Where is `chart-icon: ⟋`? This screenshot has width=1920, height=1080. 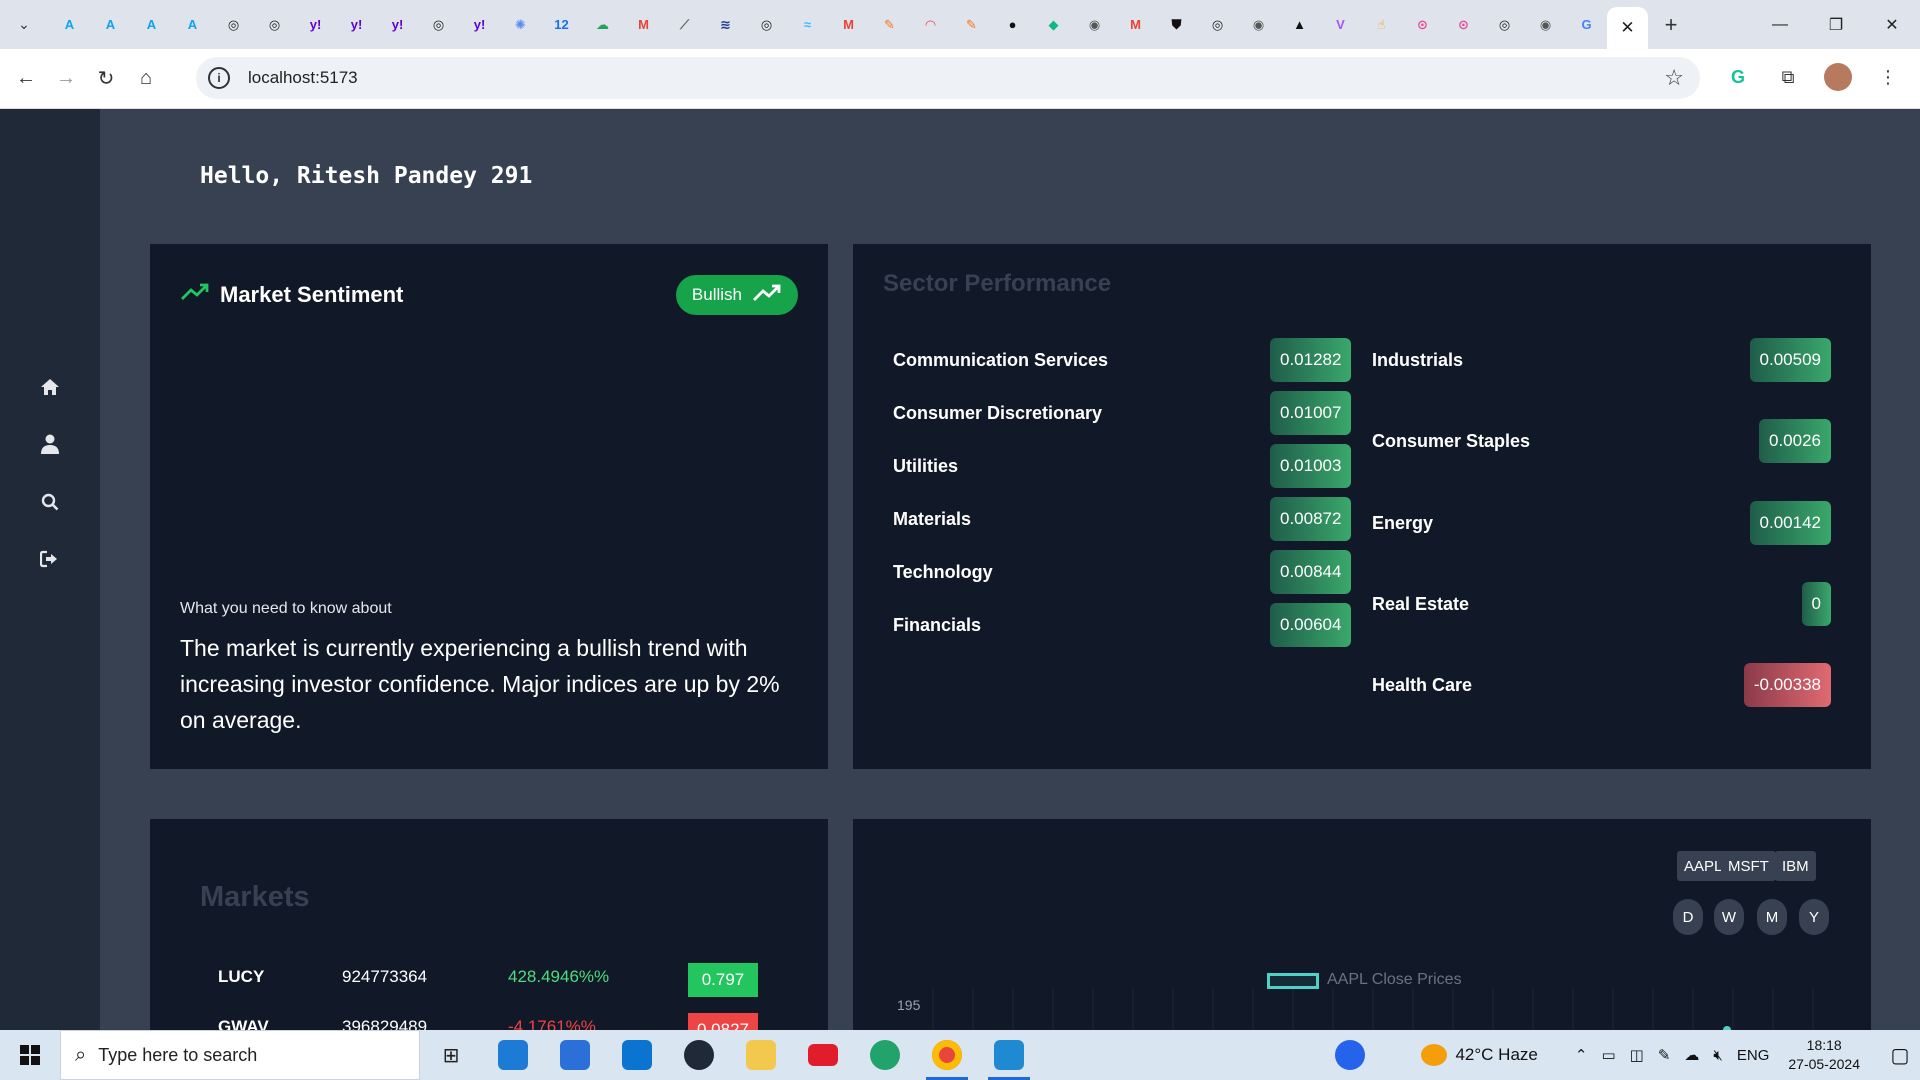 chart-icon: ⟋ is located at coordinates (684, 25).